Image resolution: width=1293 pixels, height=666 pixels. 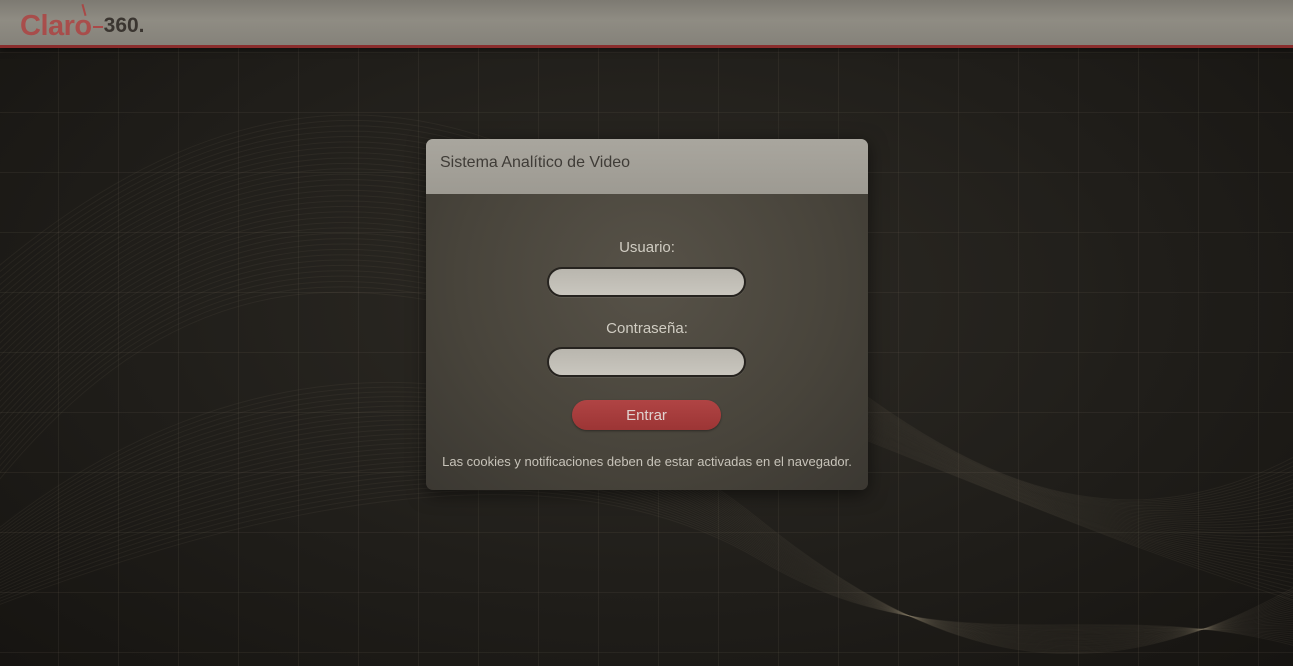 What do you see at coordinates (56, 26) in the screenshot?
I see `logo-brand-text: Claro` at bounding box center [56, 26].